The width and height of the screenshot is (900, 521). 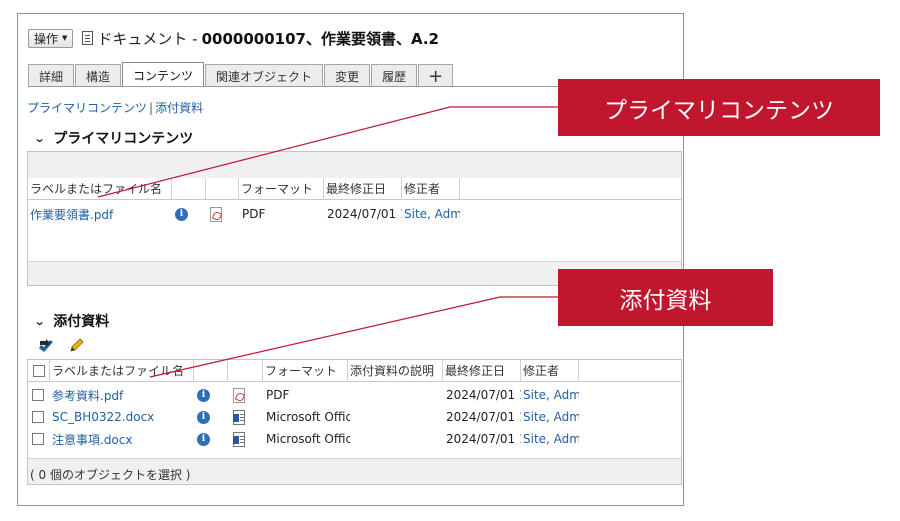 I want to click on attachments-callout-line, so click(x=353, y=337).